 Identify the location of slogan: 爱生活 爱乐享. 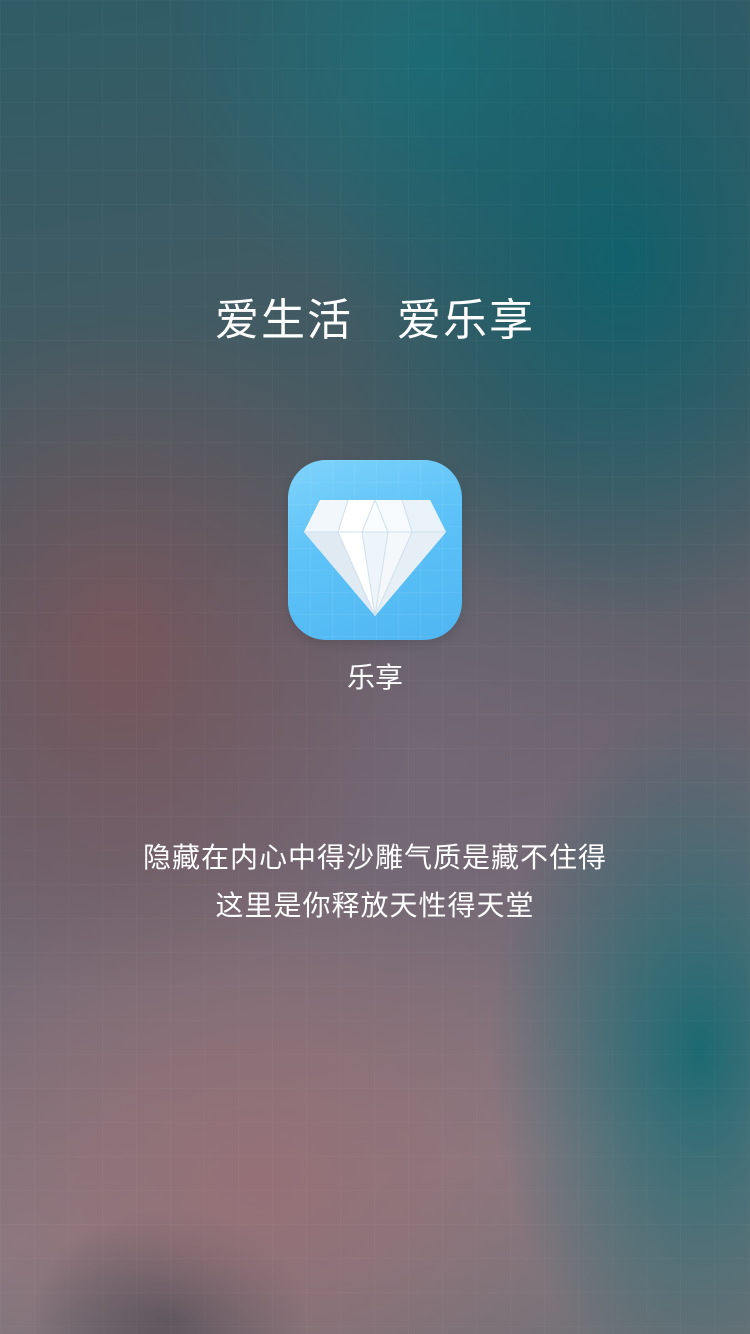
(375, 316).